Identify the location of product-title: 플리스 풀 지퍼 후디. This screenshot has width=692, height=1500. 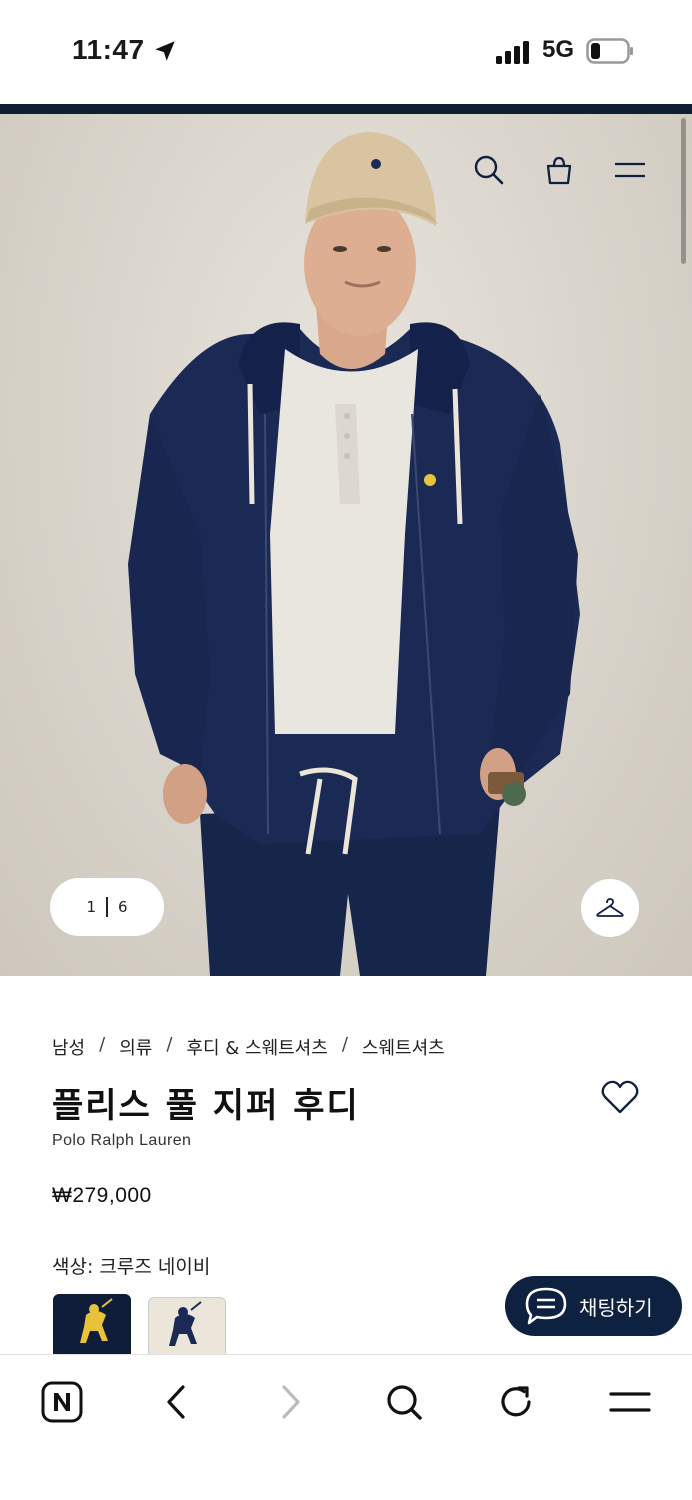
(206, 1106).